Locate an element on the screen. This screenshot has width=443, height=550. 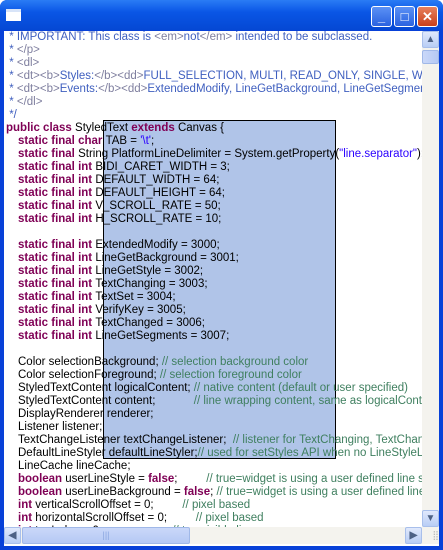
horizontal-scroll-thumb: ||| is located at coordinates (106, 535).